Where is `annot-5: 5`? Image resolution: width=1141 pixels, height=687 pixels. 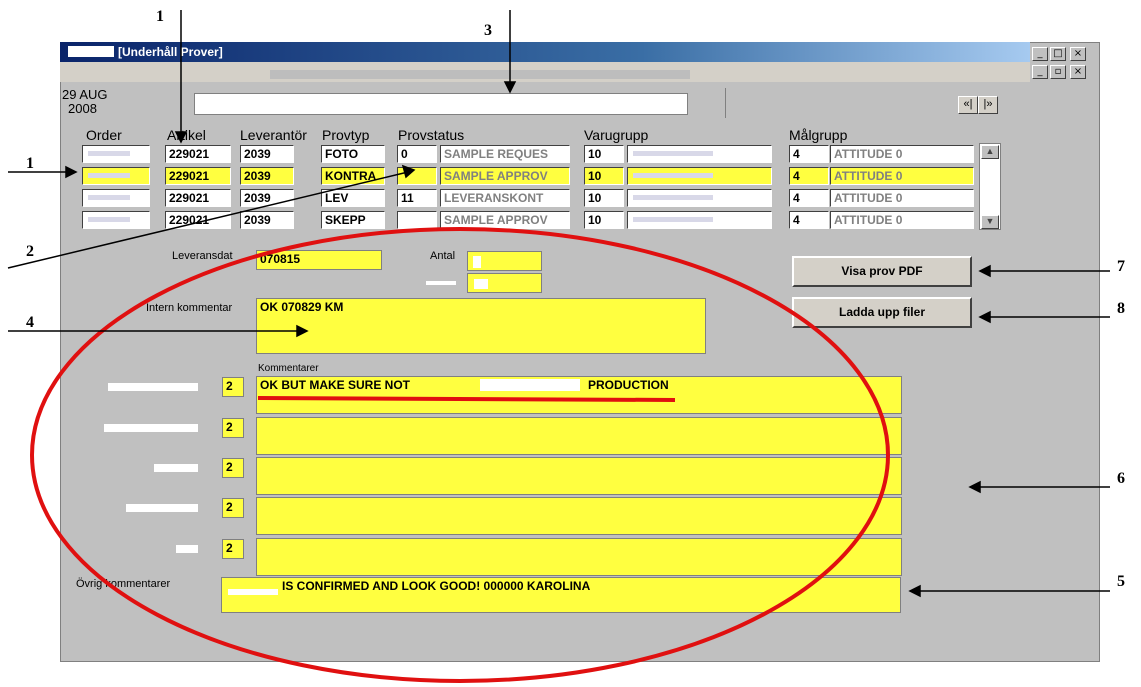 annot-5: 5 is located at coordinates (1121, 581).